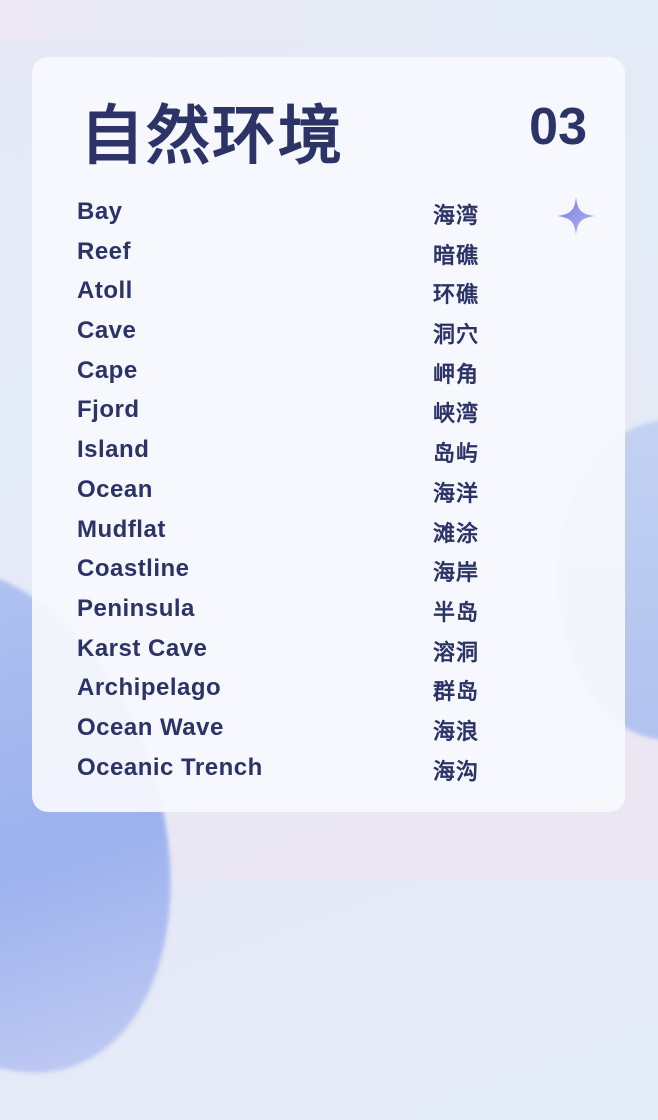  Describe the element at coordinates (287, 293) in the screenshot. I see `vocab-row: Atoll 环礁` at that location.